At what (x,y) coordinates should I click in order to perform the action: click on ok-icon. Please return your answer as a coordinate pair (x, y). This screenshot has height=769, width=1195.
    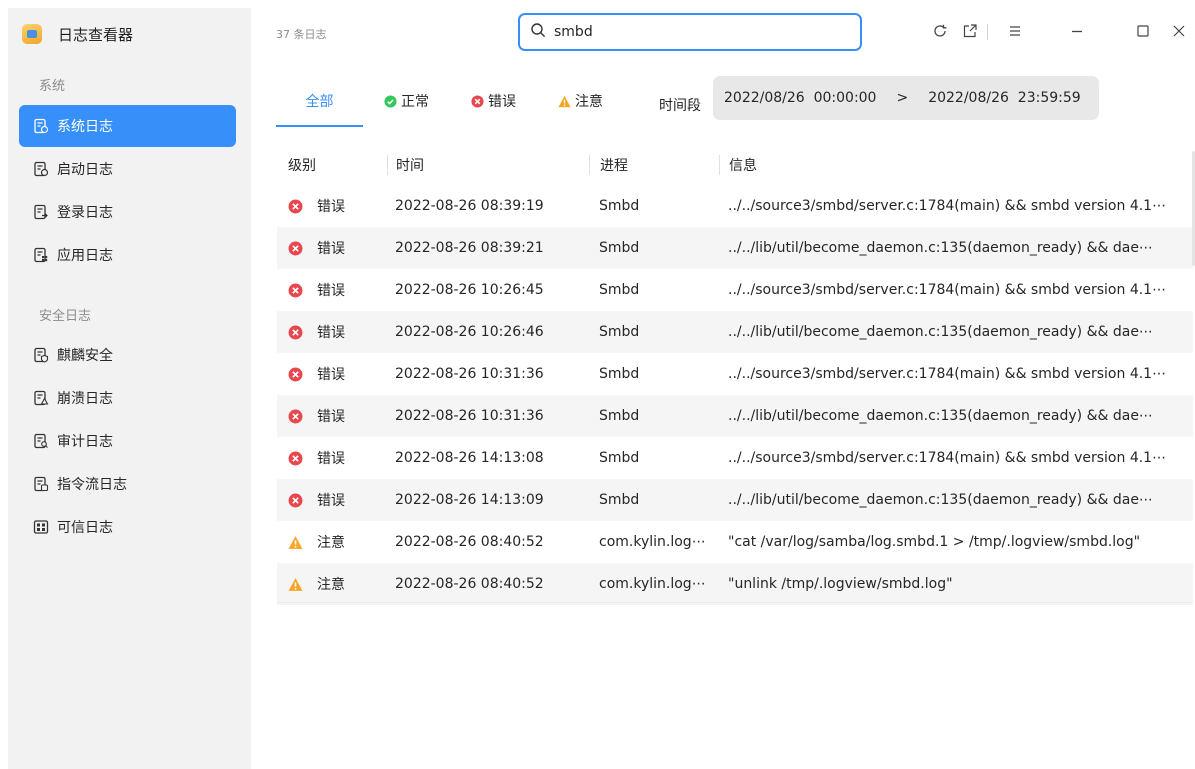
    Looking at the image, I should click on (390, 101).